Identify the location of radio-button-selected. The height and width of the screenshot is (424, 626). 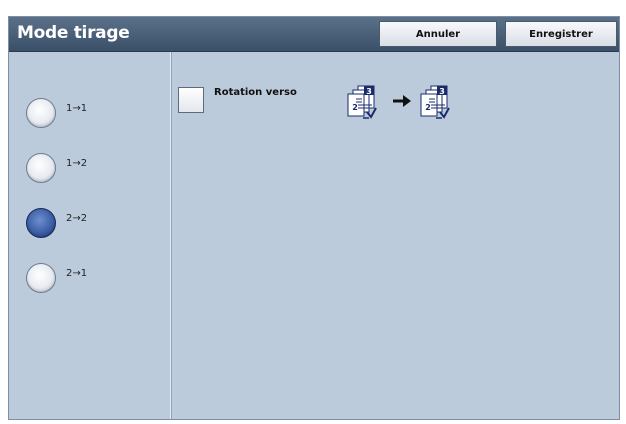
(41, 223).